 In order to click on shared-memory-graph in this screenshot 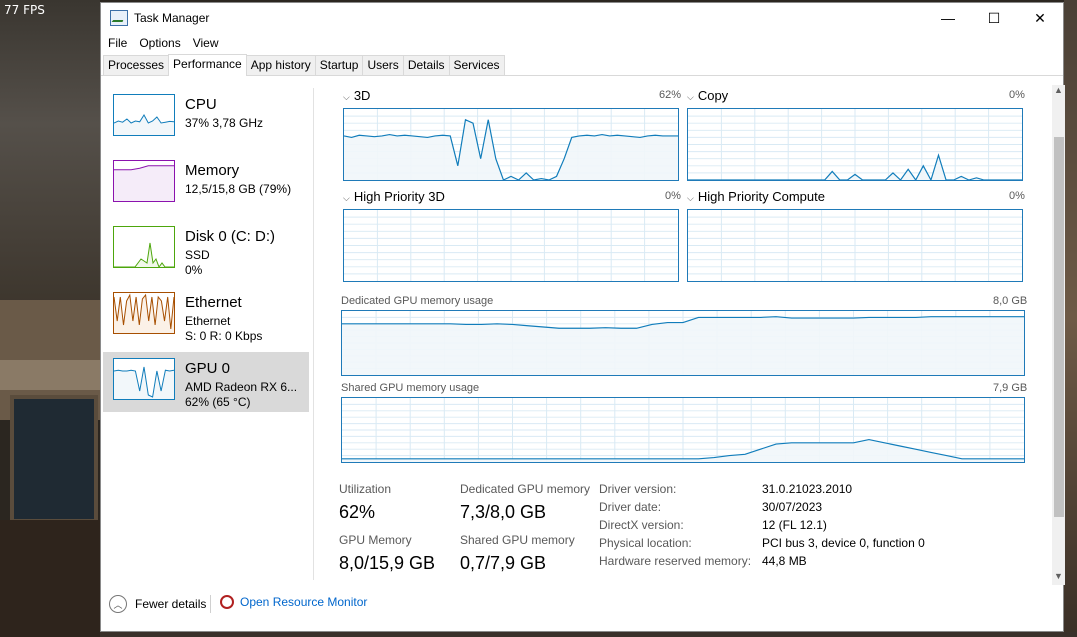, I will do `click(683, 430)`.